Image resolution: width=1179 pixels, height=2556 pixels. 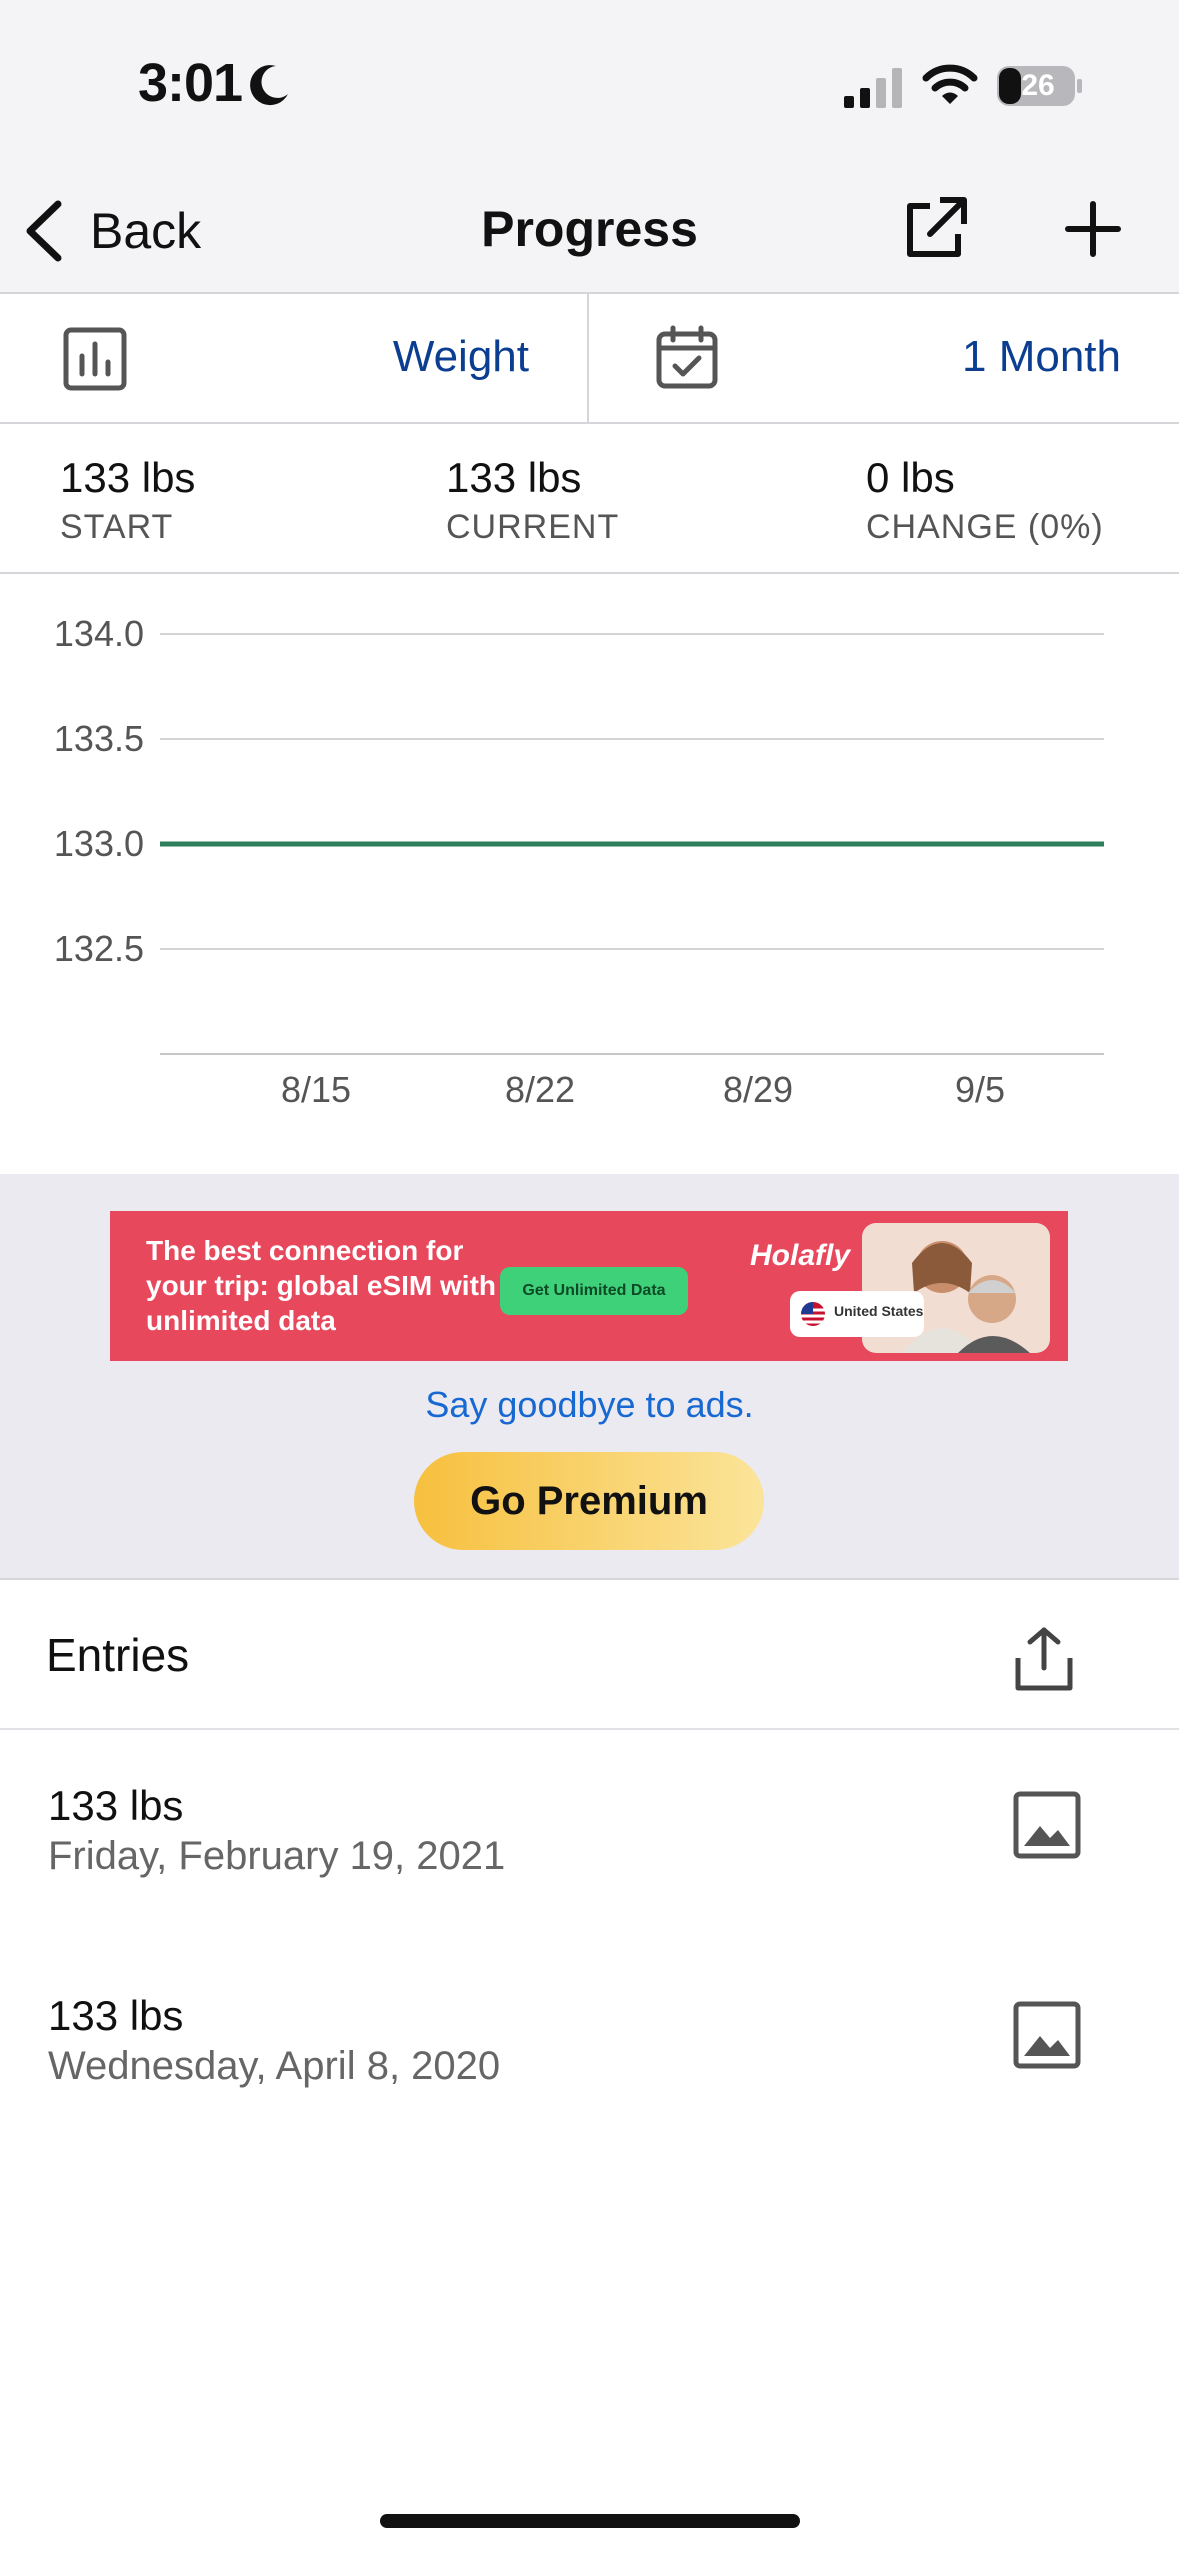 I want to click on entry-row: 133 lbs Friday, February 19, 2021, so click(x=589, y=1835).